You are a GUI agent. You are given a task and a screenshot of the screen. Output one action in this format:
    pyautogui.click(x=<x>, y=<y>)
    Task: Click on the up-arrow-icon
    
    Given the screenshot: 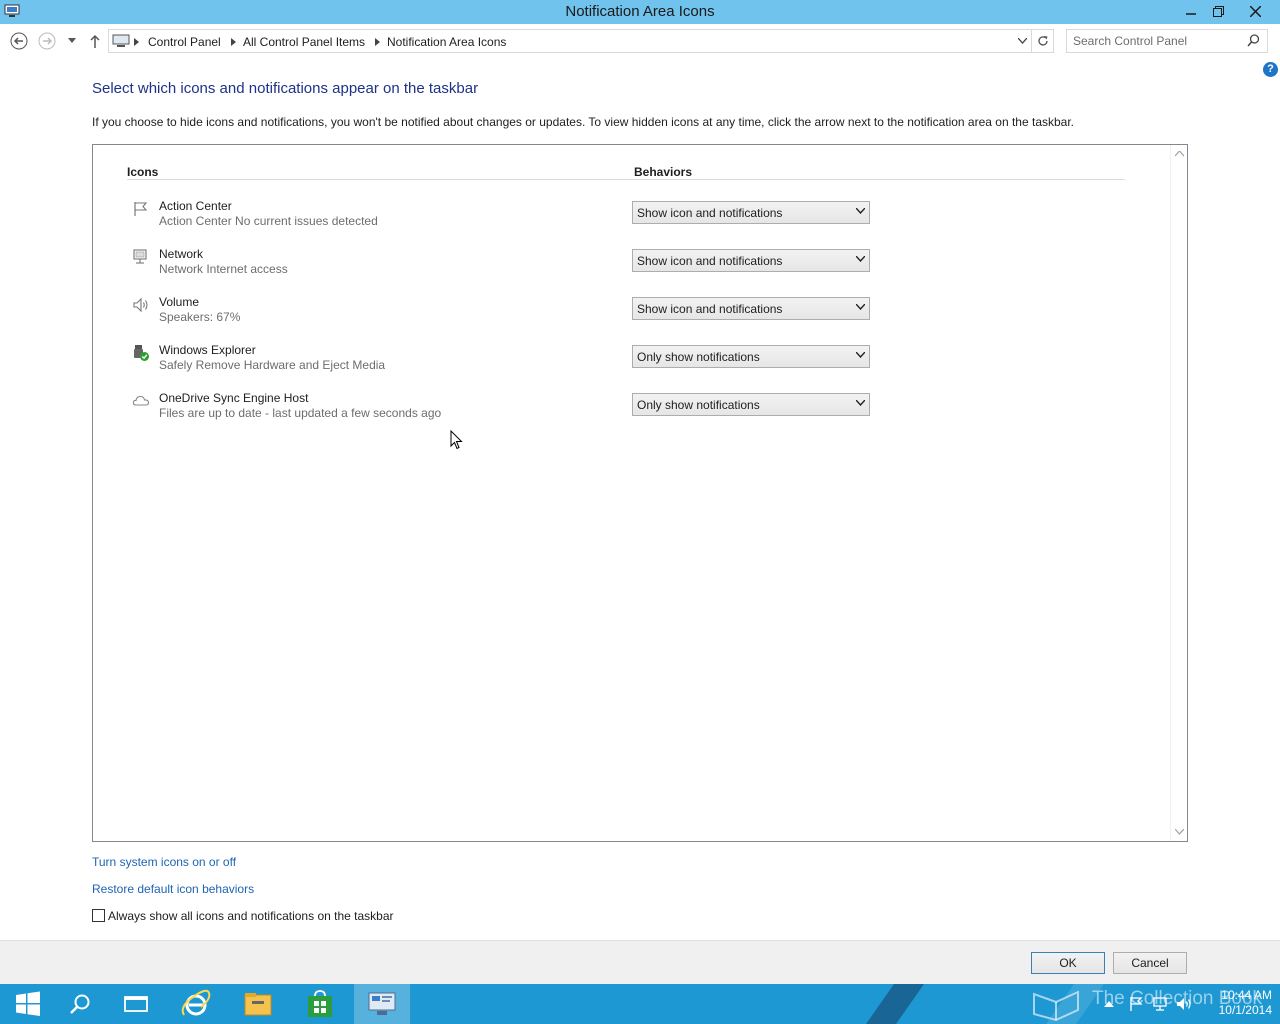 What is the action you would take?
    pyautogui.click(x=95, y=41)
    